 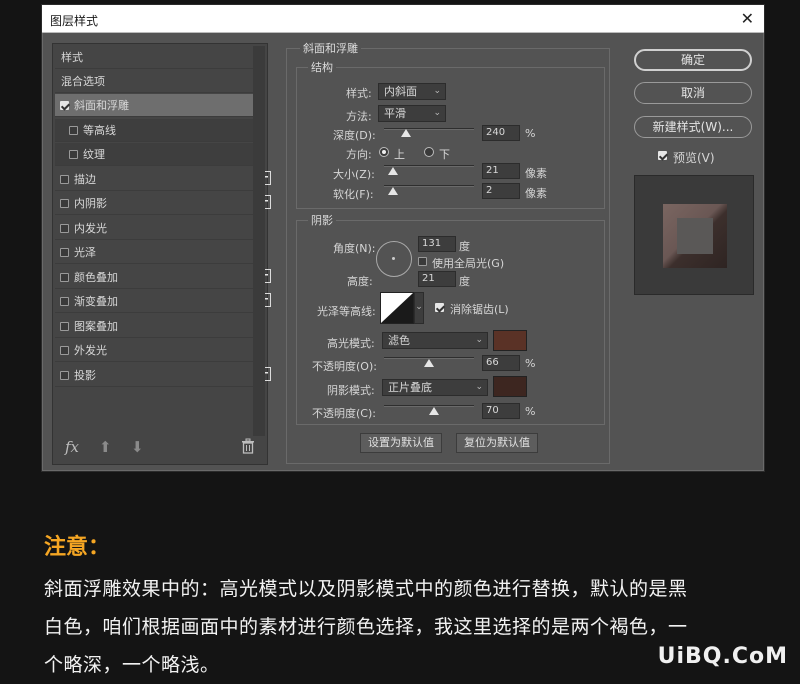 What do you see at coordinates (393, 191) in the screenshot?
I see `soften-slider-thumb` at bounding box center [393, 191].